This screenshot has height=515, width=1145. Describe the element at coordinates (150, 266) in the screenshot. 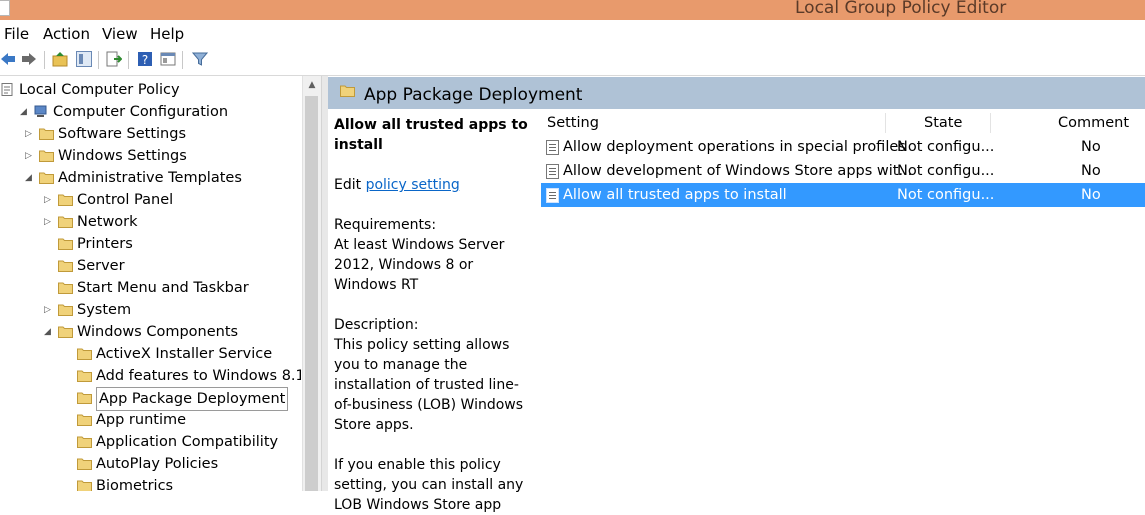

I see `tree-item: Server` at that location.